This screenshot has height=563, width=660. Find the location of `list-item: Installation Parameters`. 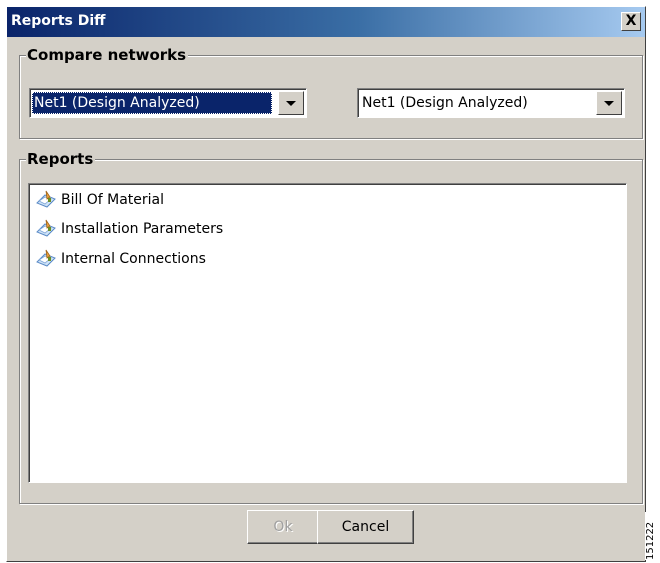

list-item: Installation Parameters is located at coordinates (129, 229).